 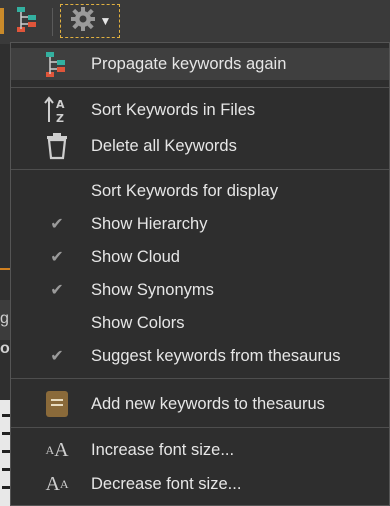 I want to click on book-icon, so click(x=57, y=404).